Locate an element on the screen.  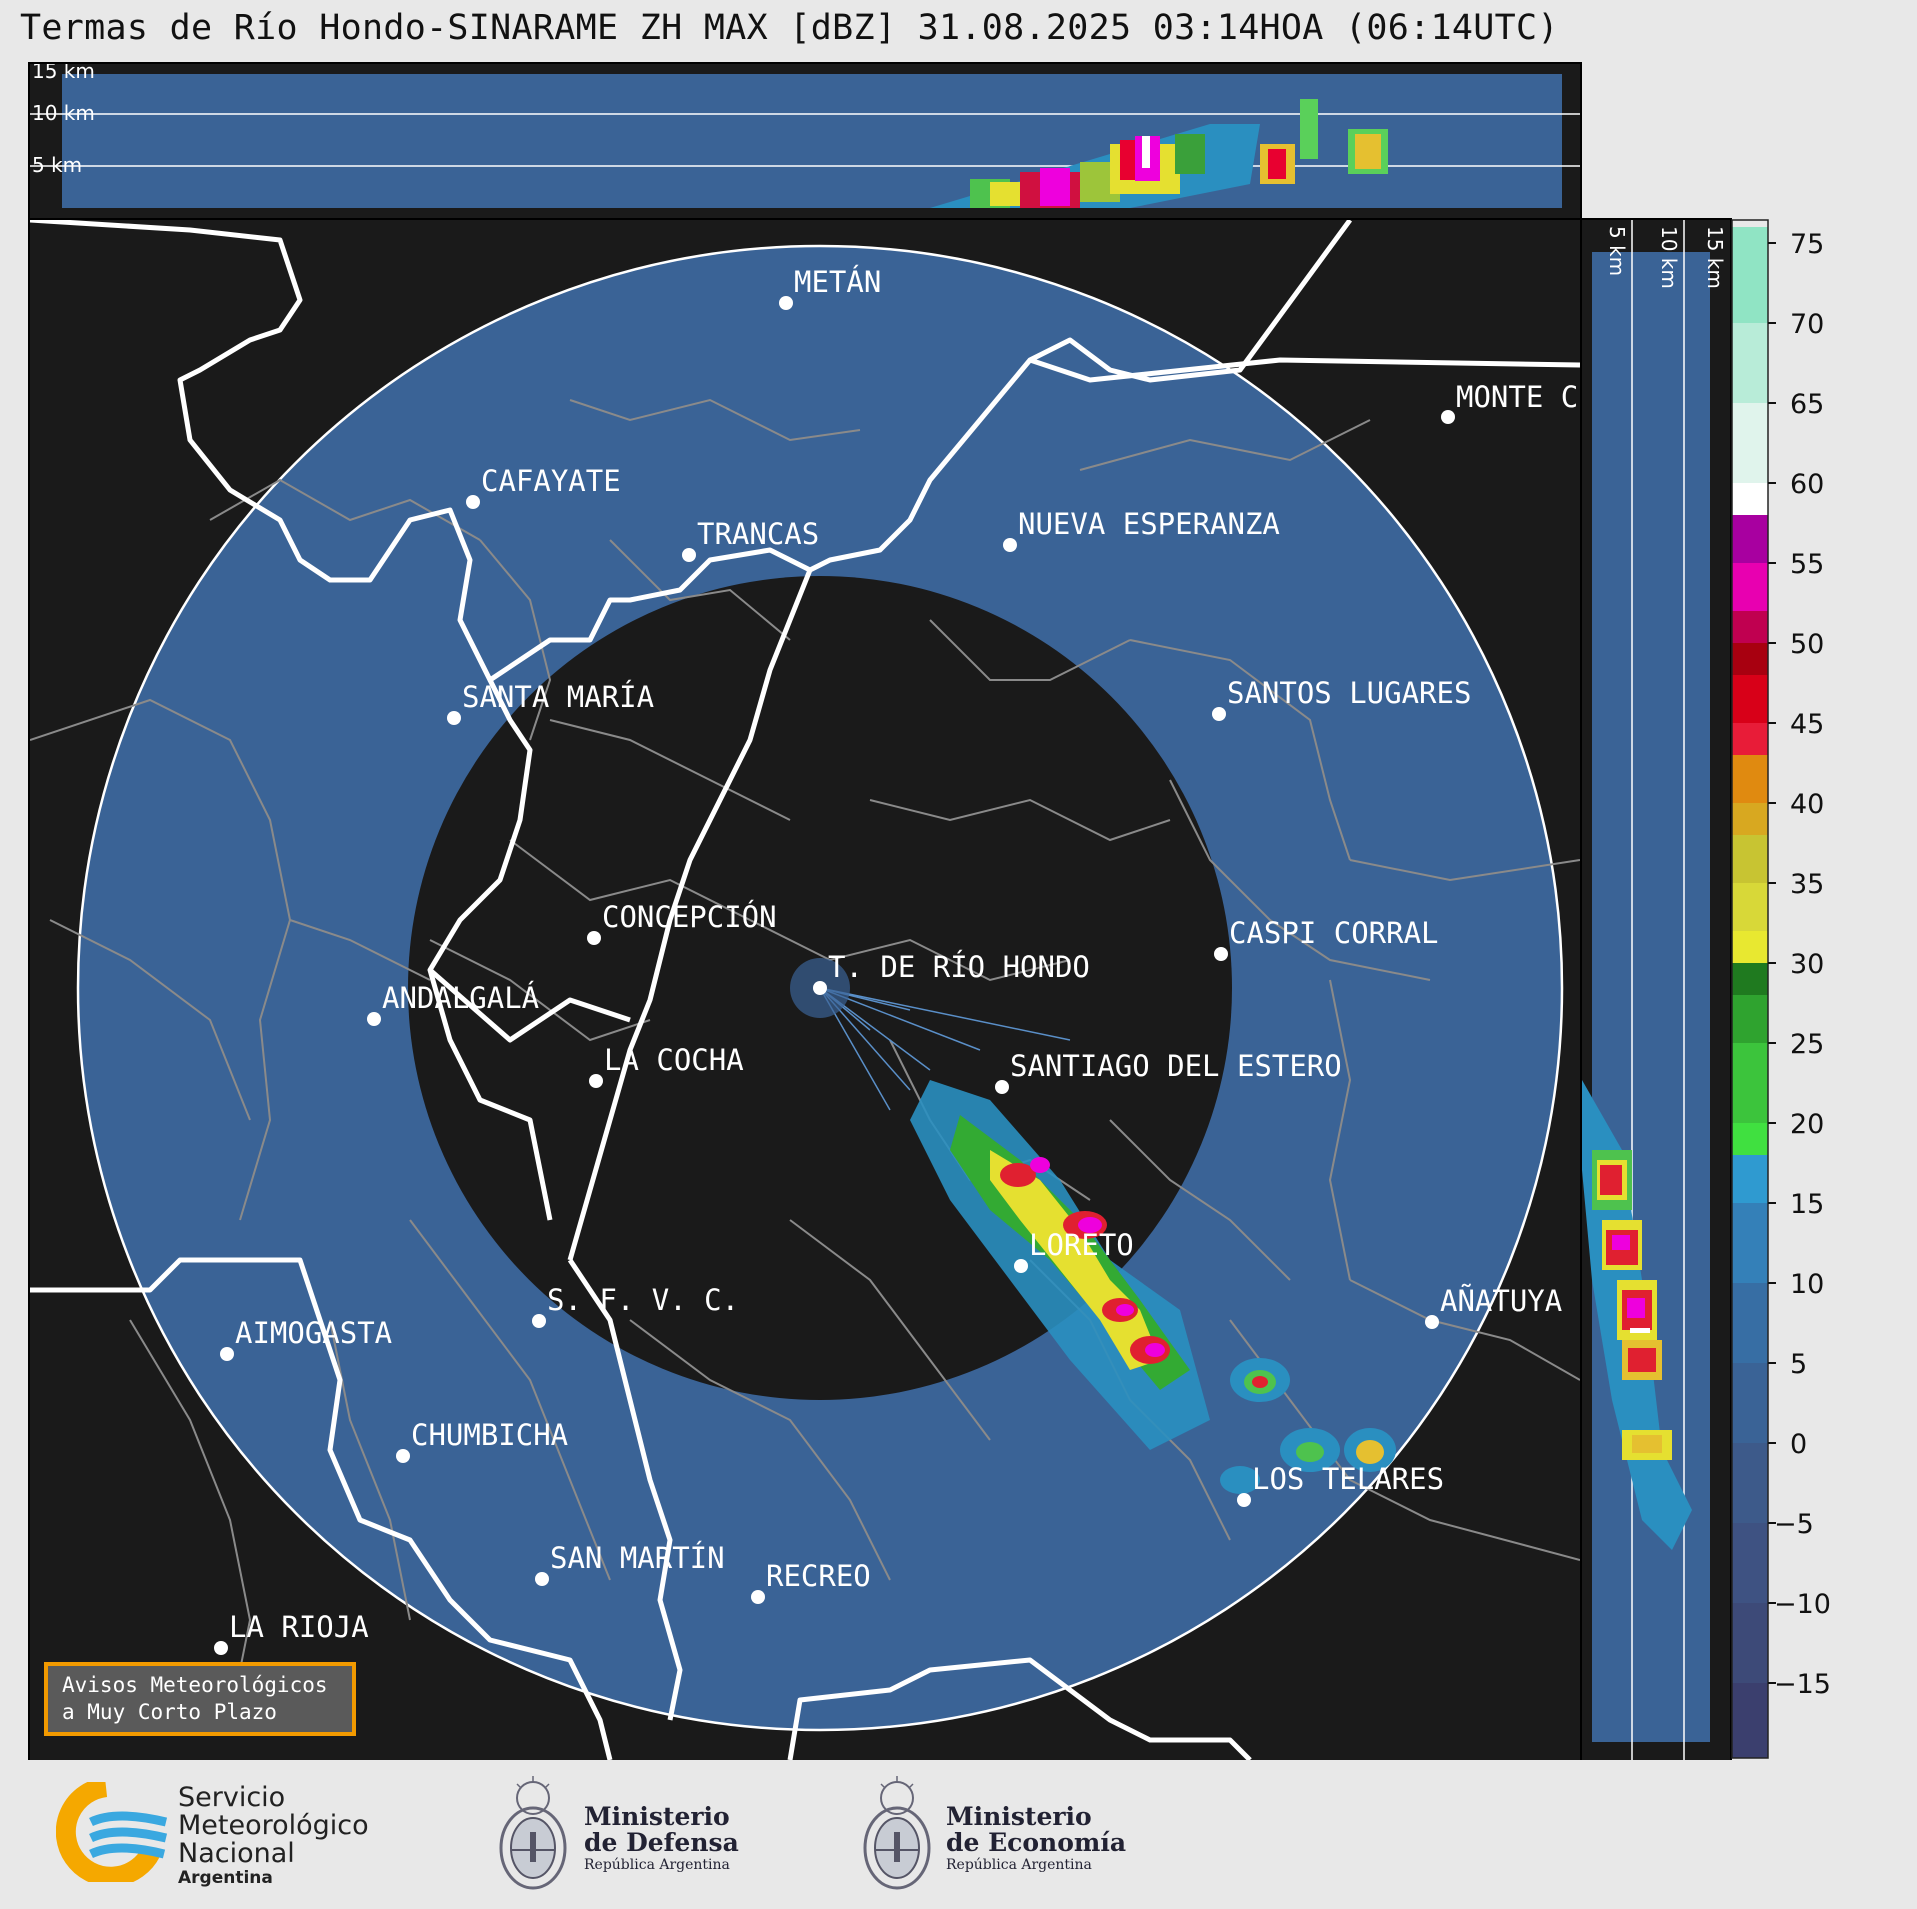
svg-text: ANDALGALÁ is located at coordinates (460, 998).